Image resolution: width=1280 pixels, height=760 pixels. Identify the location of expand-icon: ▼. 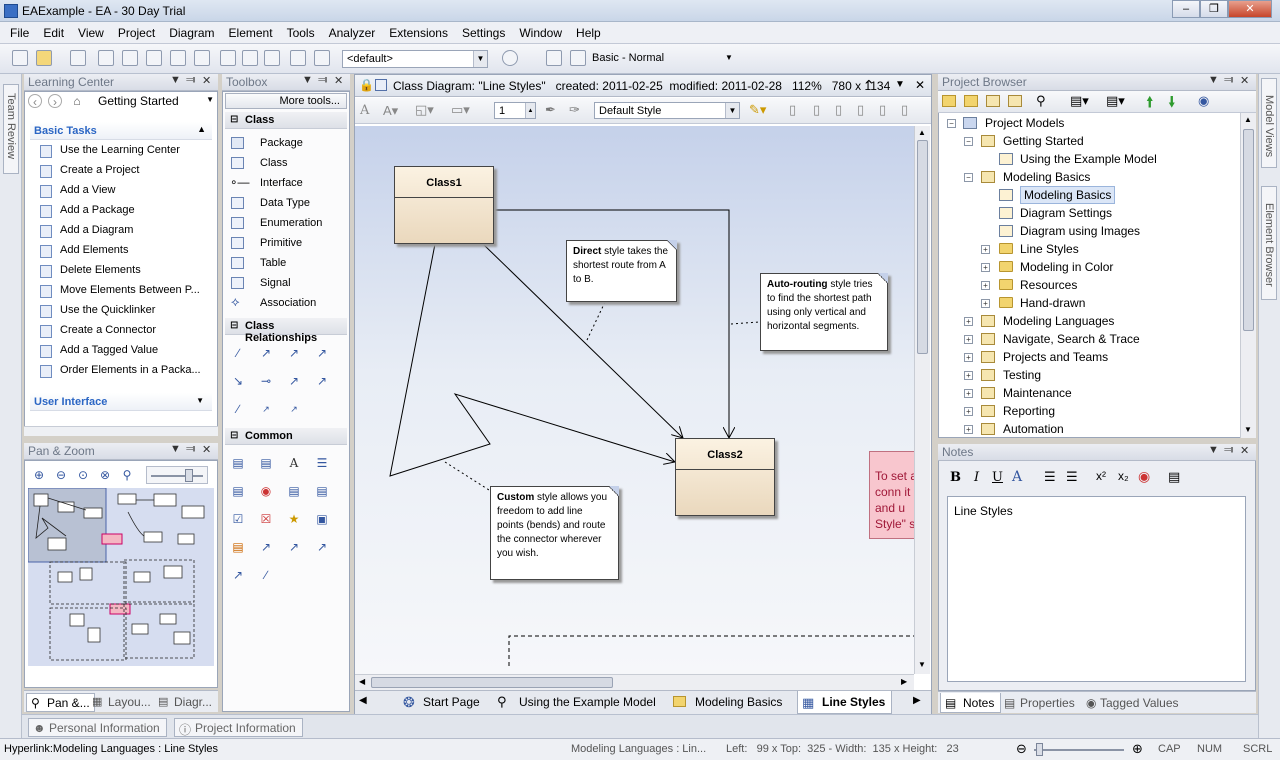
(200, 400).